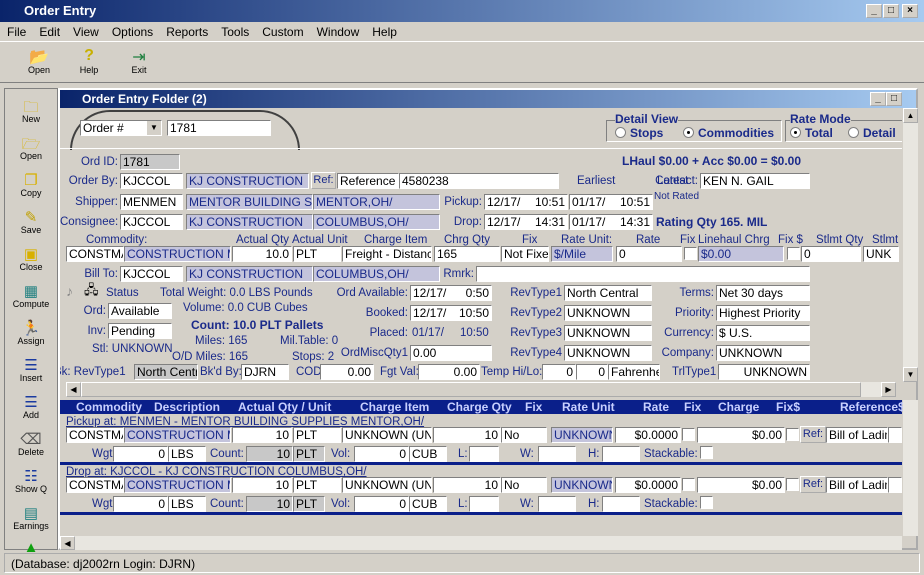  What do you see at coordinates (31, 369) in the screenshot?
I see `sidebar-insert: ☰ Insert` at bounding box center [31, 369].